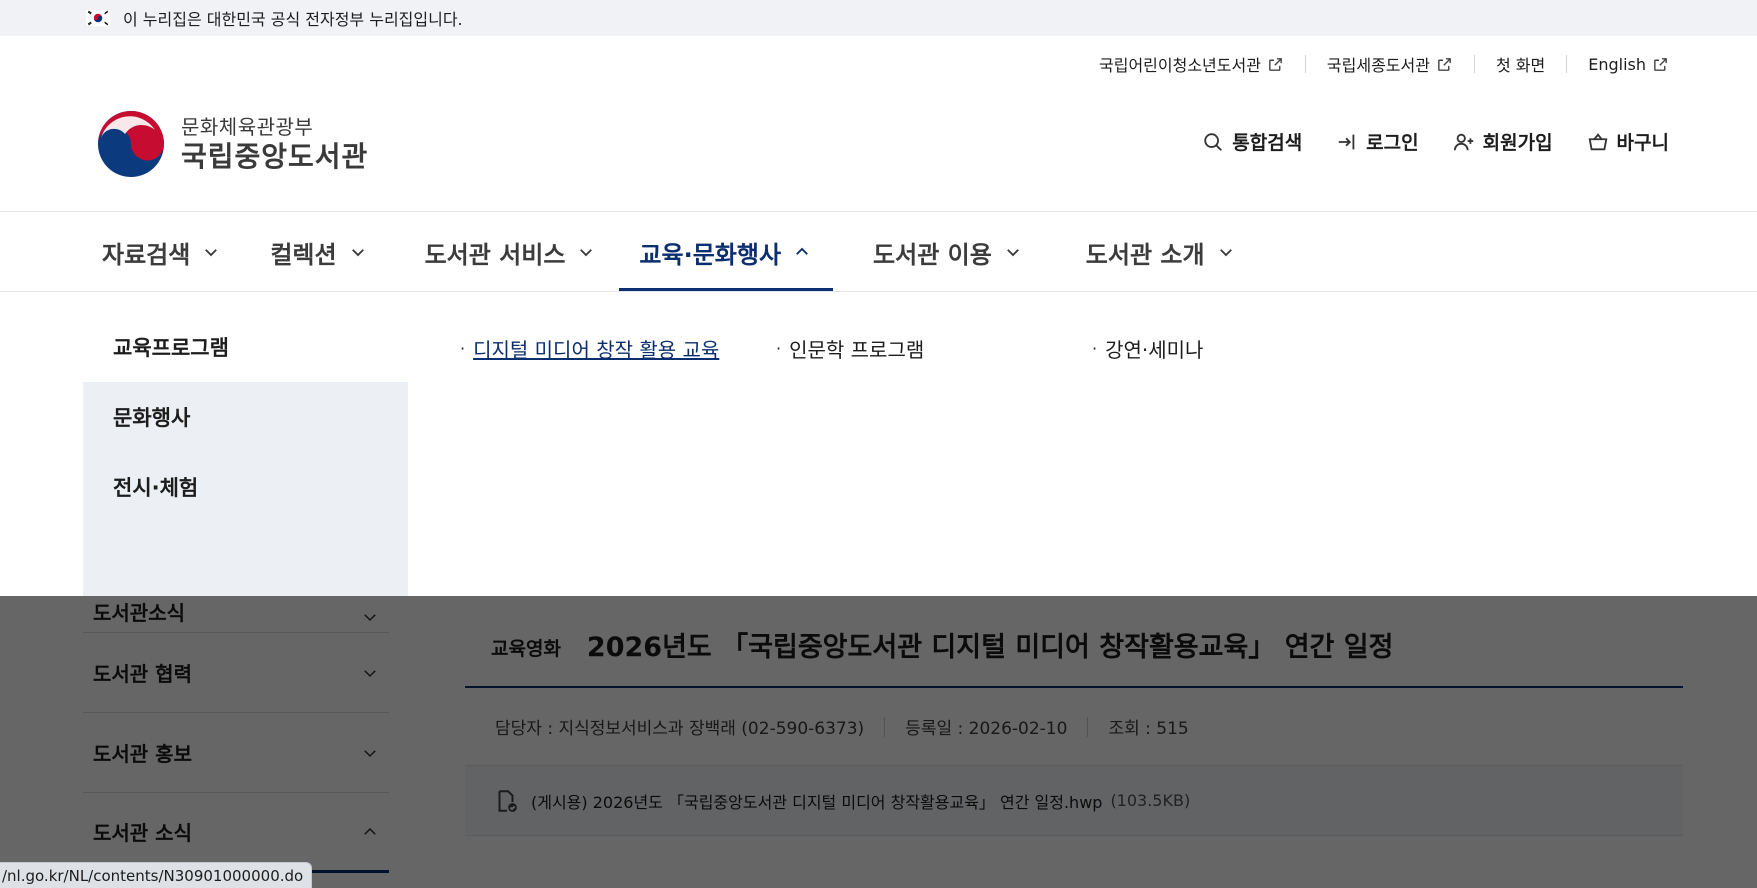  I want to click on file-check-icon, so click(507, 800).